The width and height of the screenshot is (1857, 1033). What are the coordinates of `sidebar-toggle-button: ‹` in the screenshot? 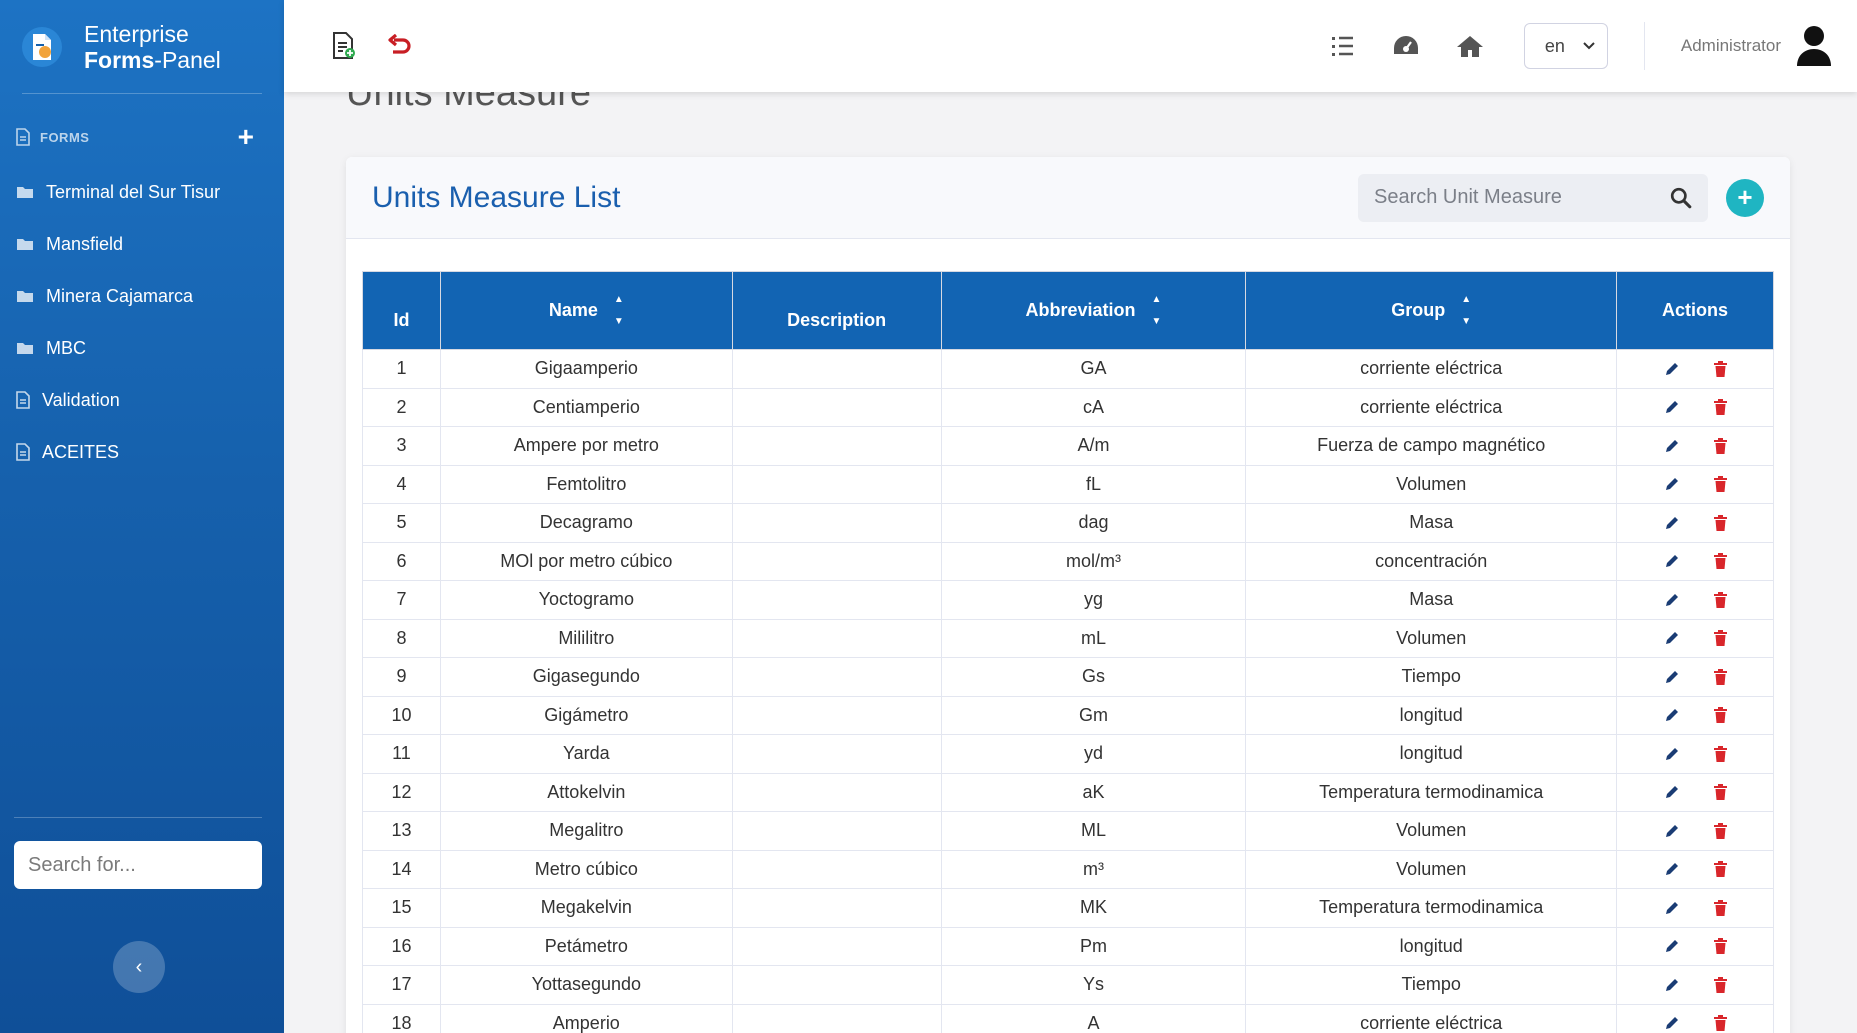 It's located at (139, 967).